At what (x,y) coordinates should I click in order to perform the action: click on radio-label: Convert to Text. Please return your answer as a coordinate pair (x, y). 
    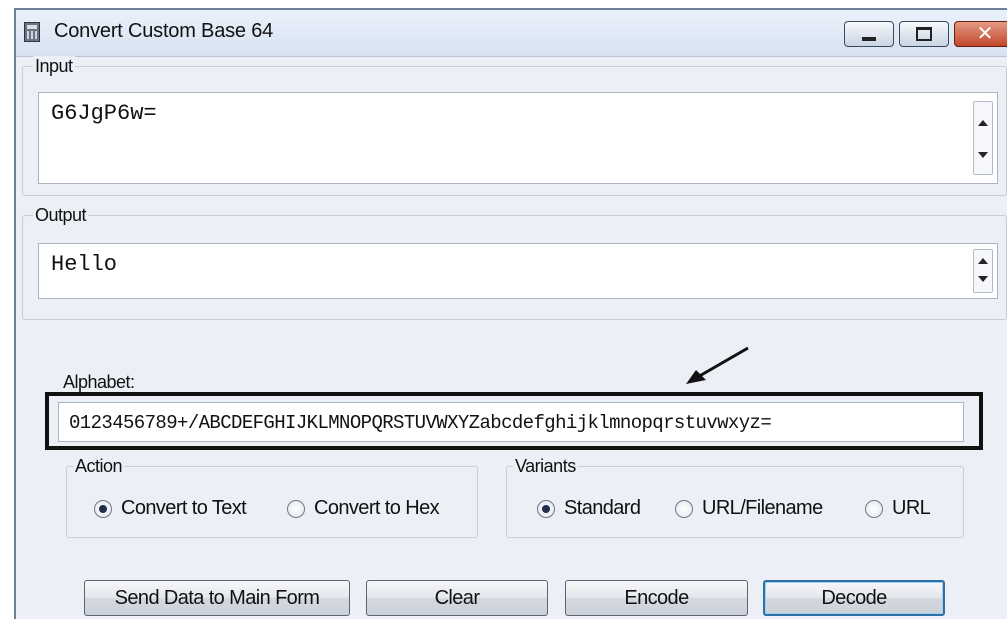
    Looking at the image, I should click on (184, 508).